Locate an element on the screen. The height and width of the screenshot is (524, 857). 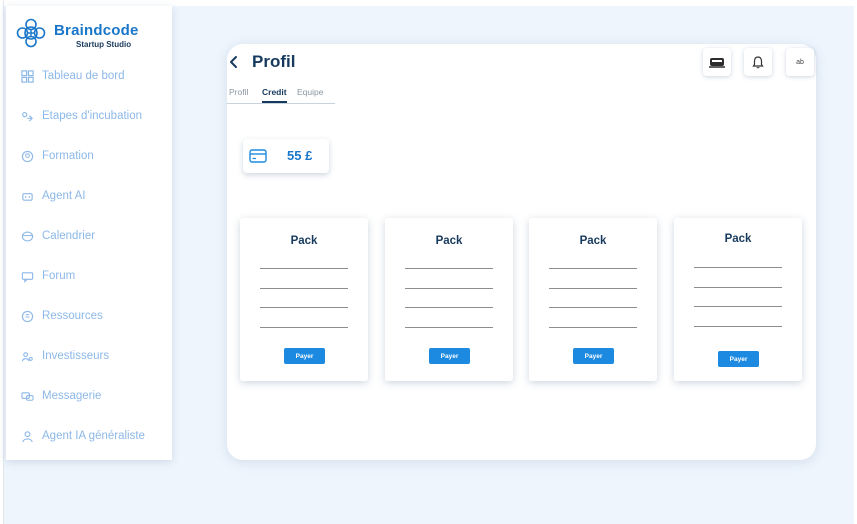
sidebar-item-label: Etapes d'incubation is located at coordinates (92, 116).